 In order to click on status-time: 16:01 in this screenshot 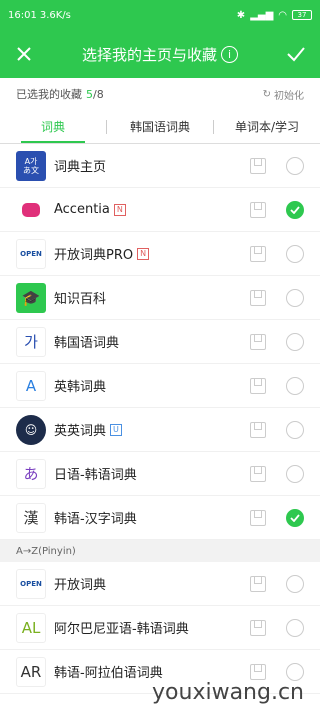, I will do `click(22, 15)`.